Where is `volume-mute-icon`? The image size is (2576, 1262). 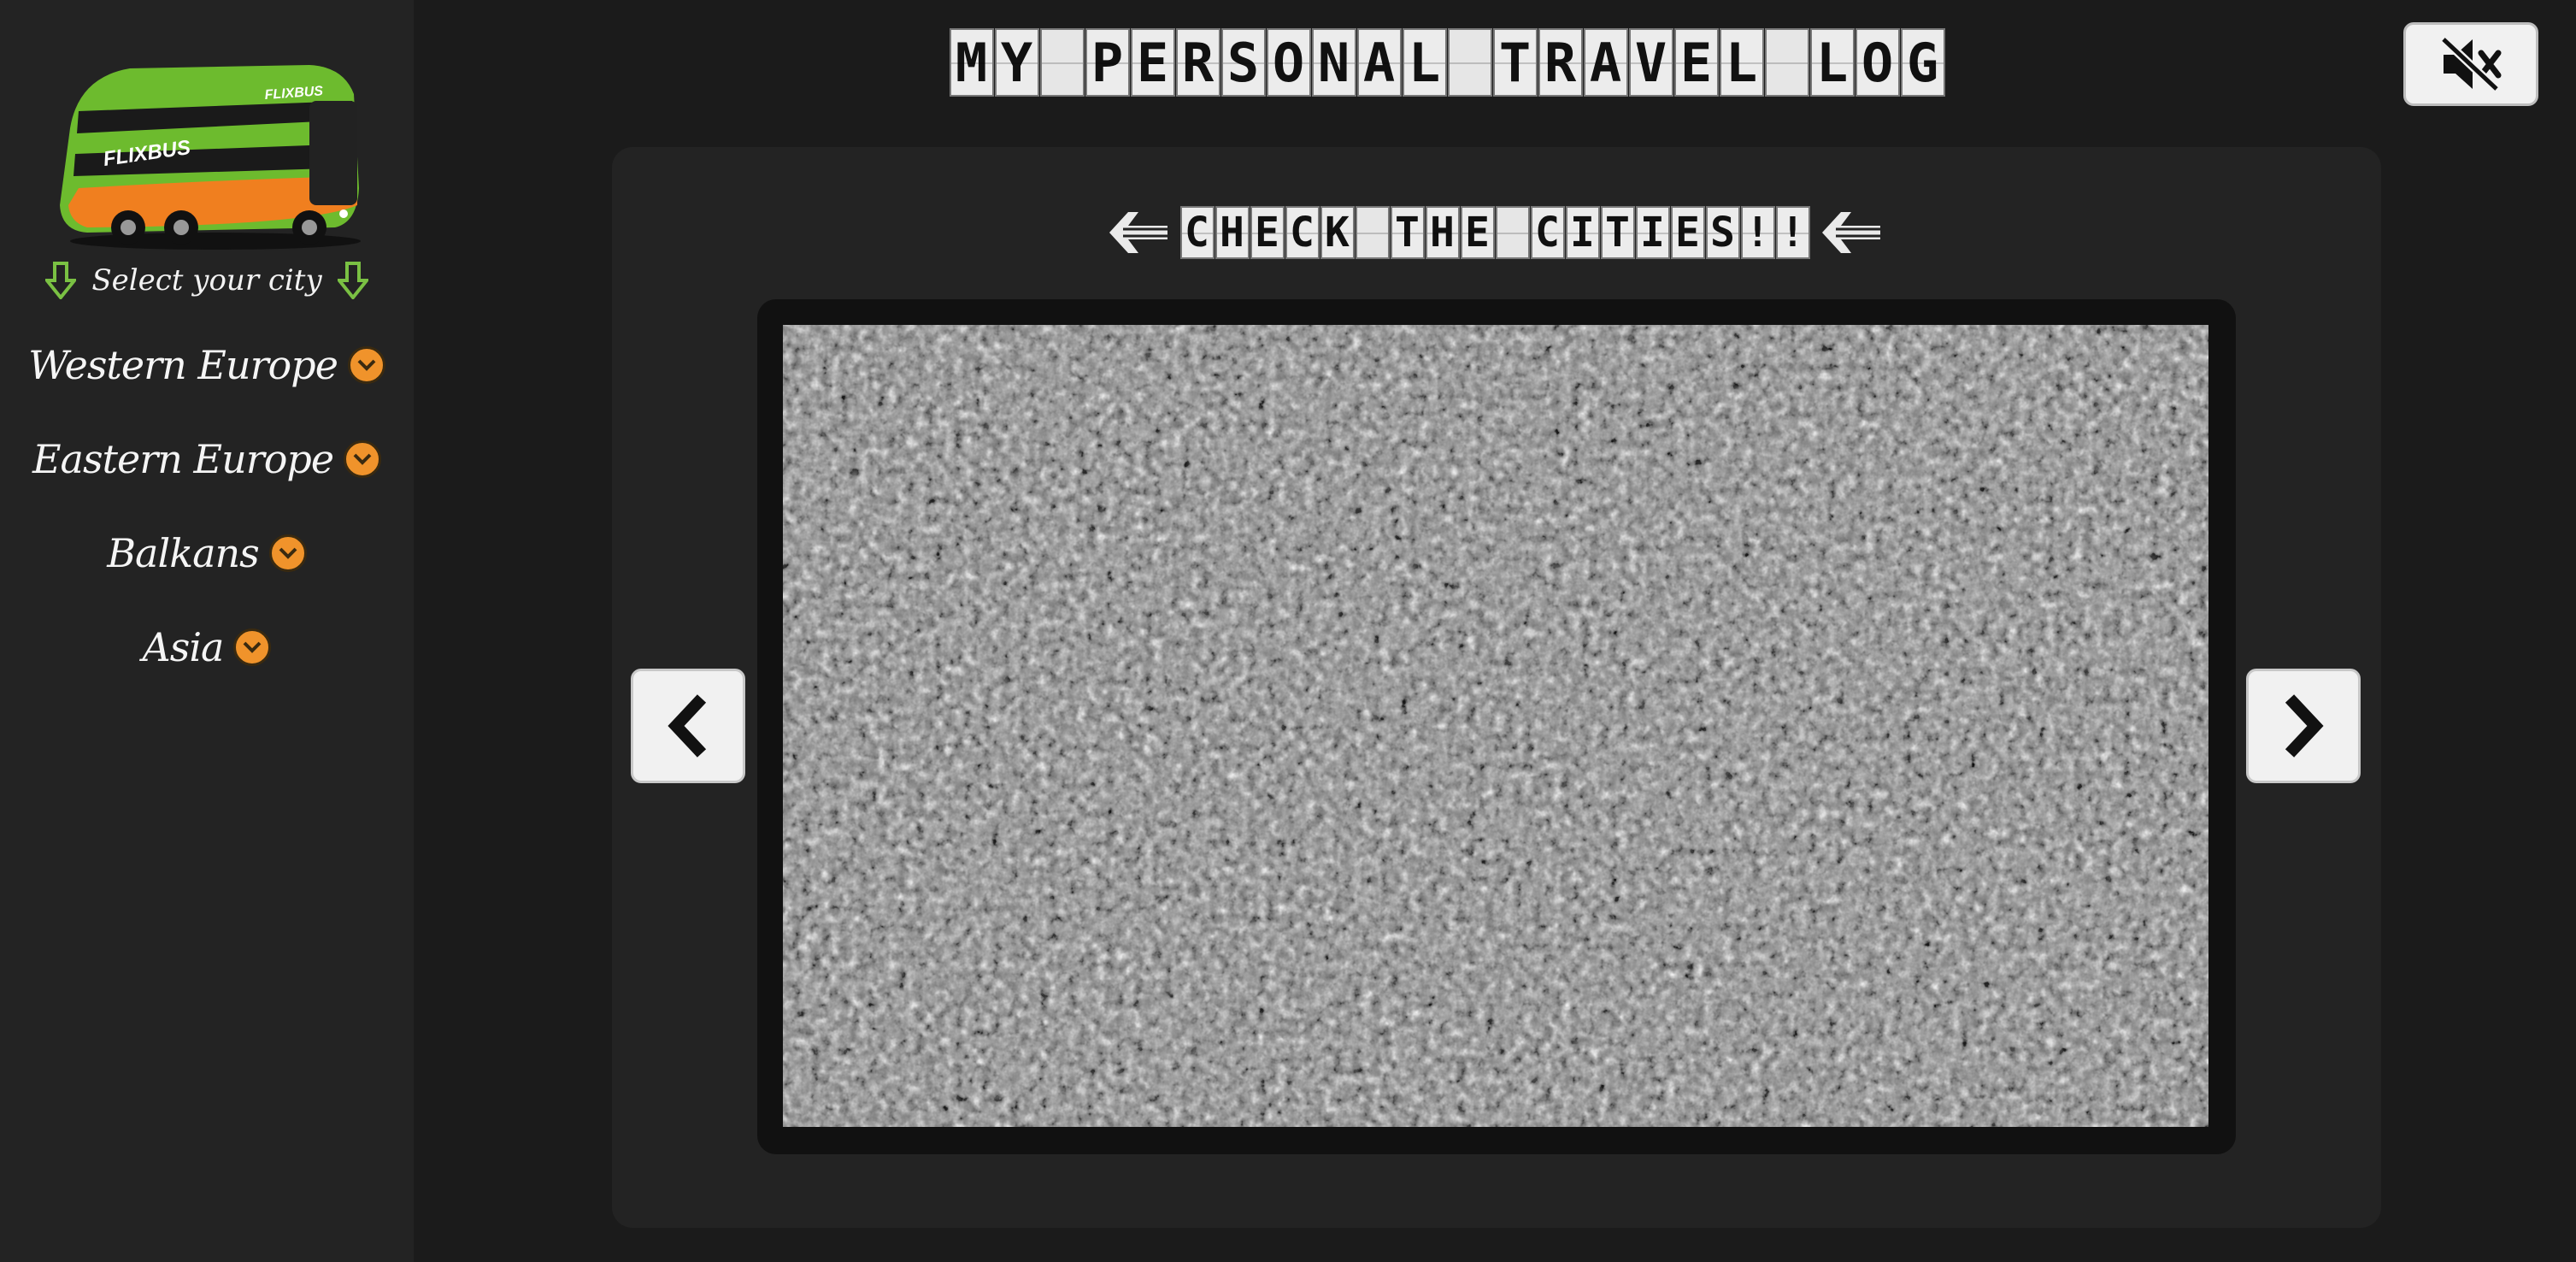
volume-mute-icon is located at coordinates (2470, 64).